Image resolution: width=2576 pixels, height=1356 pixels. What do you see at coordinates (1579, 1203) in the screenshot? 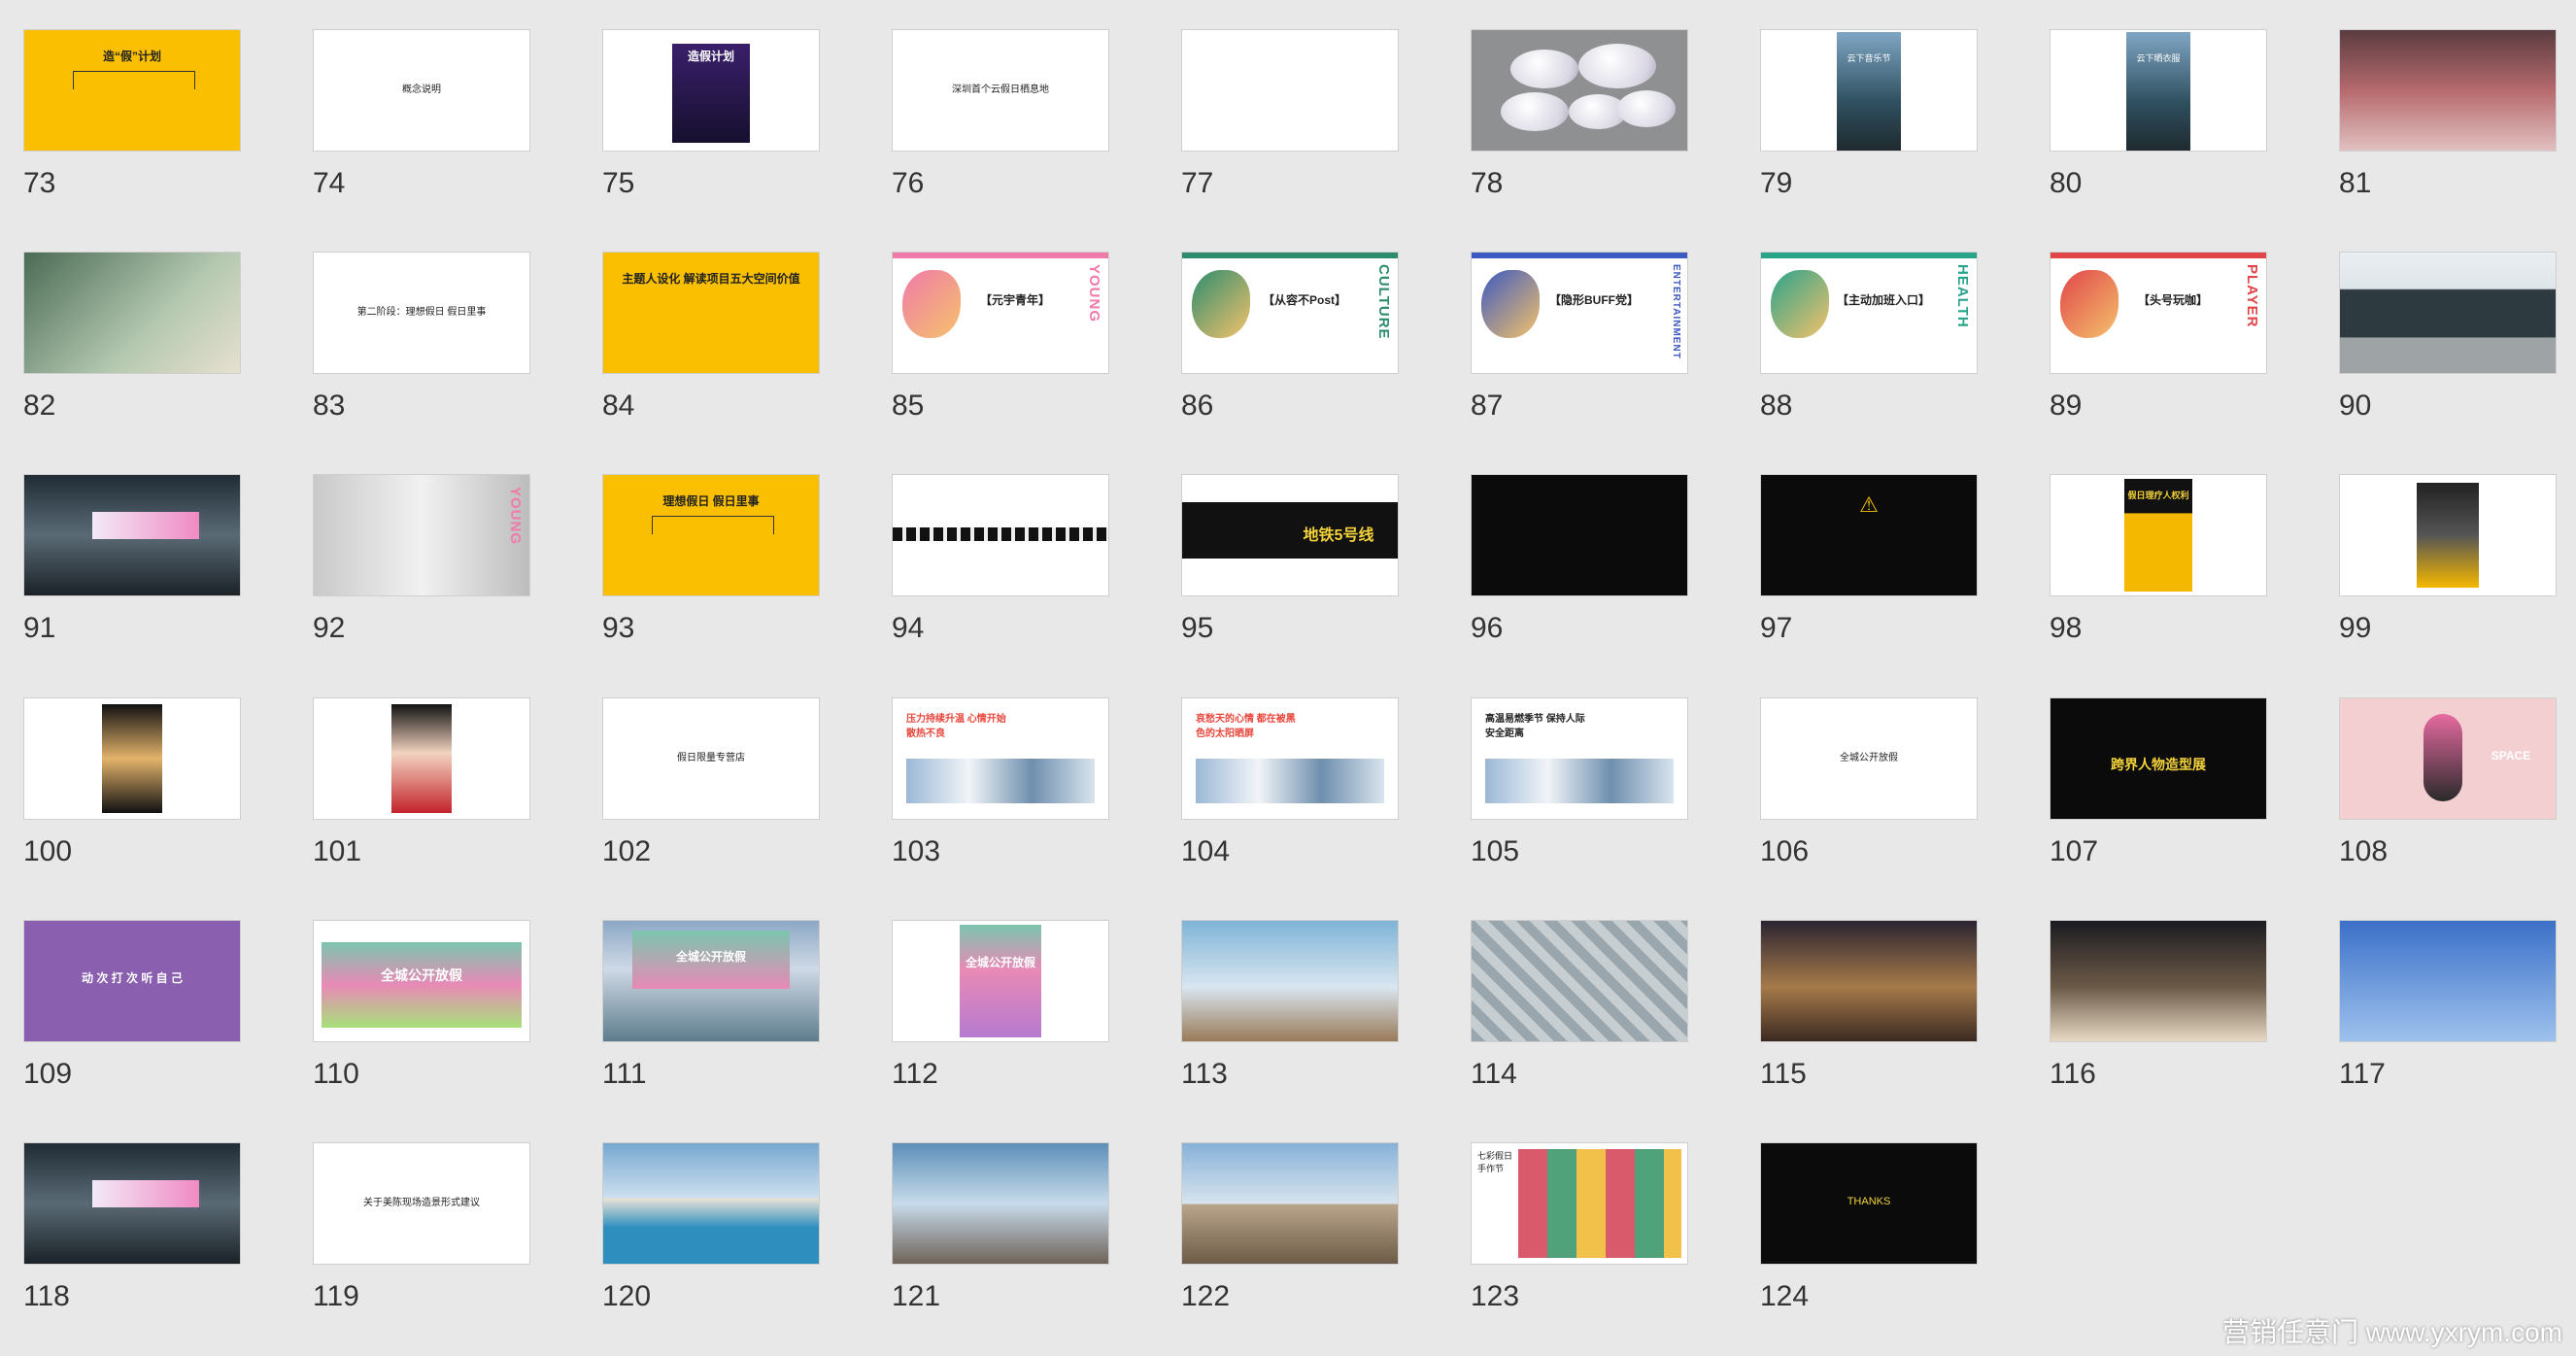
I see `slide-preview: 七彩假日手作节` at bounding box center [1579, 1203].